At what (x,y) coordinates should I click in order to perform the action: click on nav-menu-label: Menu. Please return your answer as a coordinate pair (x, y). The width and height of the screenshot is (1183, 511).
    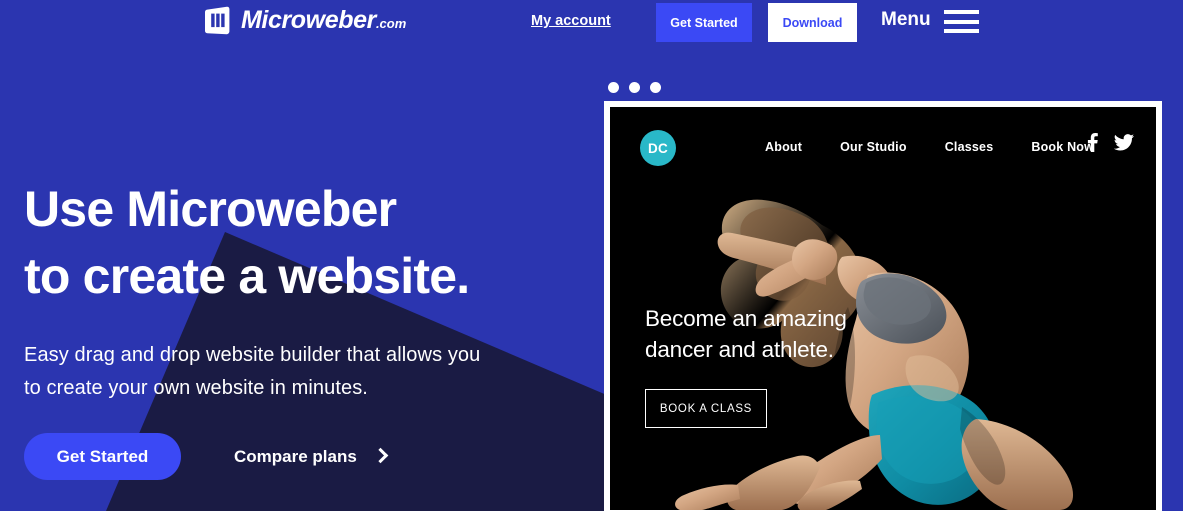
    Looking at the image, I should click on (906, 20).